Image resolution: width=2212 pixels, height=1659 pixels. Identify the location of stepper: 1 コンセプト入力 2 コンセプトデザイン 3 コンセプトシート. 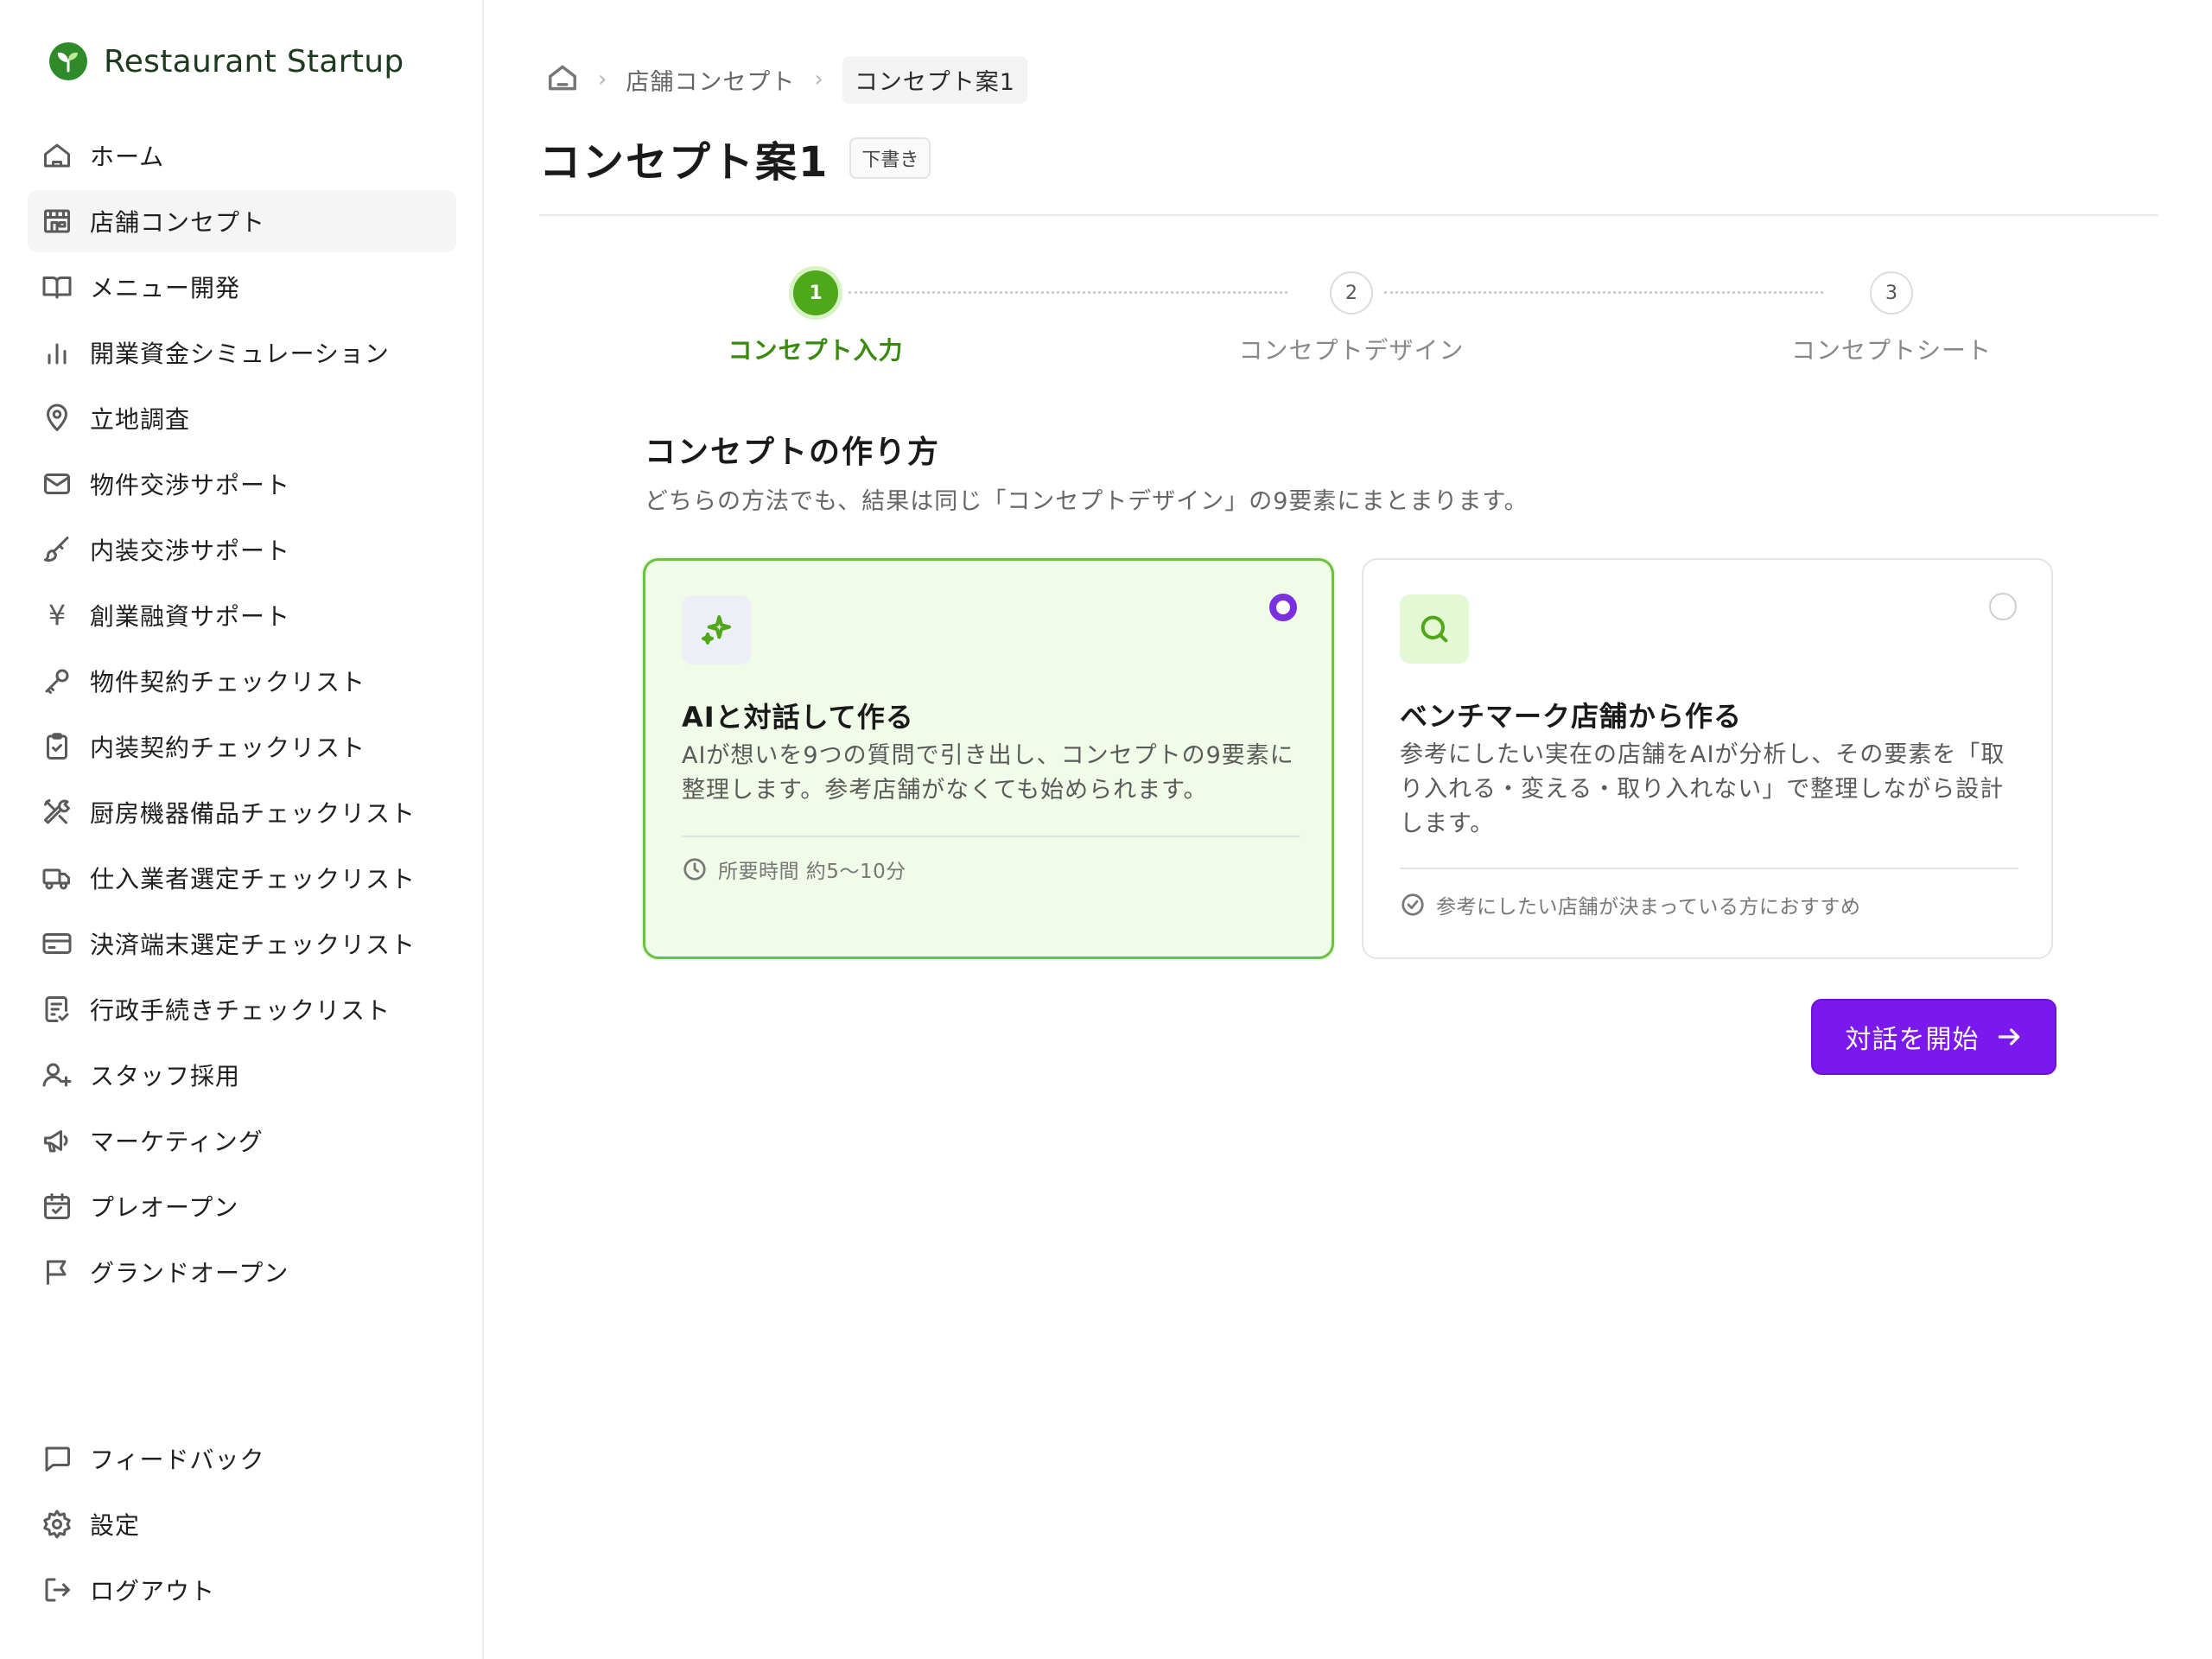
(1349, 319).